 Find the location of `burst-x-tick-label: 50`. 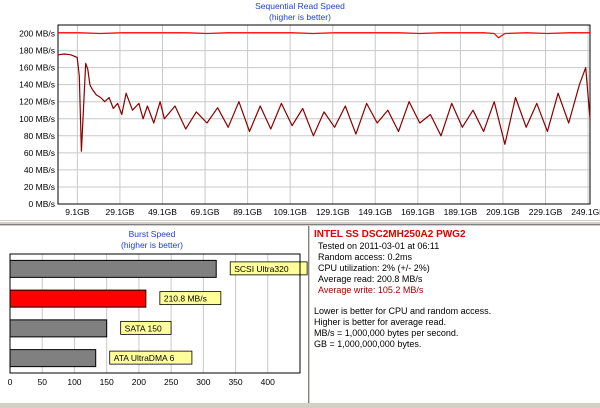

burst-x-tick-label: 50 is located at coordinates (42, 382).